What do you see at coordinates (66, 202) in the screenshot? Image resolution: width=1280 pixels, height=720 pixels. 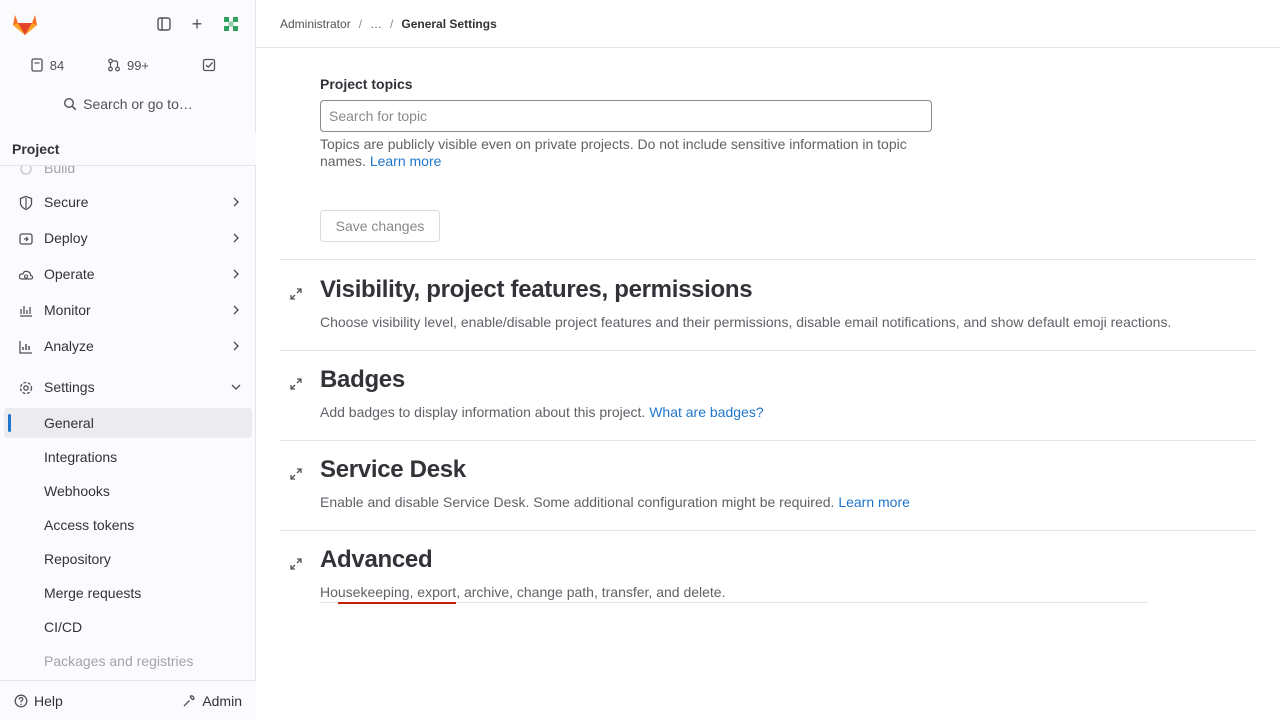 I see `sidebar-item-label: Secure` at bounding box center [66, 202].